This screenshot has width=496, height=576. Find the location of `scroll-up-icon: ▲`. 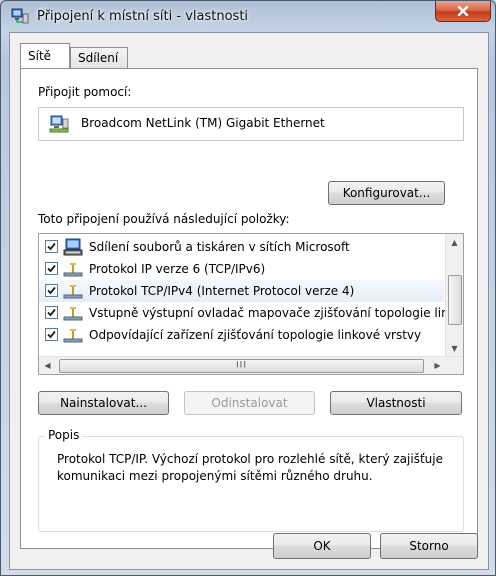

scroll-up-icon: ▲ is located at coordinates (454, 242).